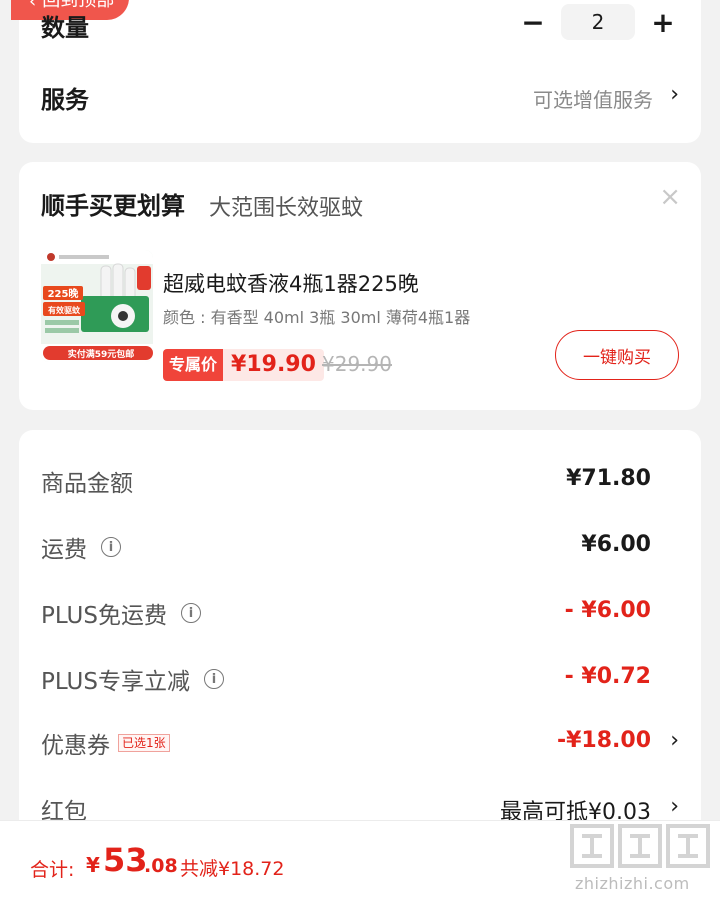  I want to click on image-tag-text: 225晚, so click(63, 293).